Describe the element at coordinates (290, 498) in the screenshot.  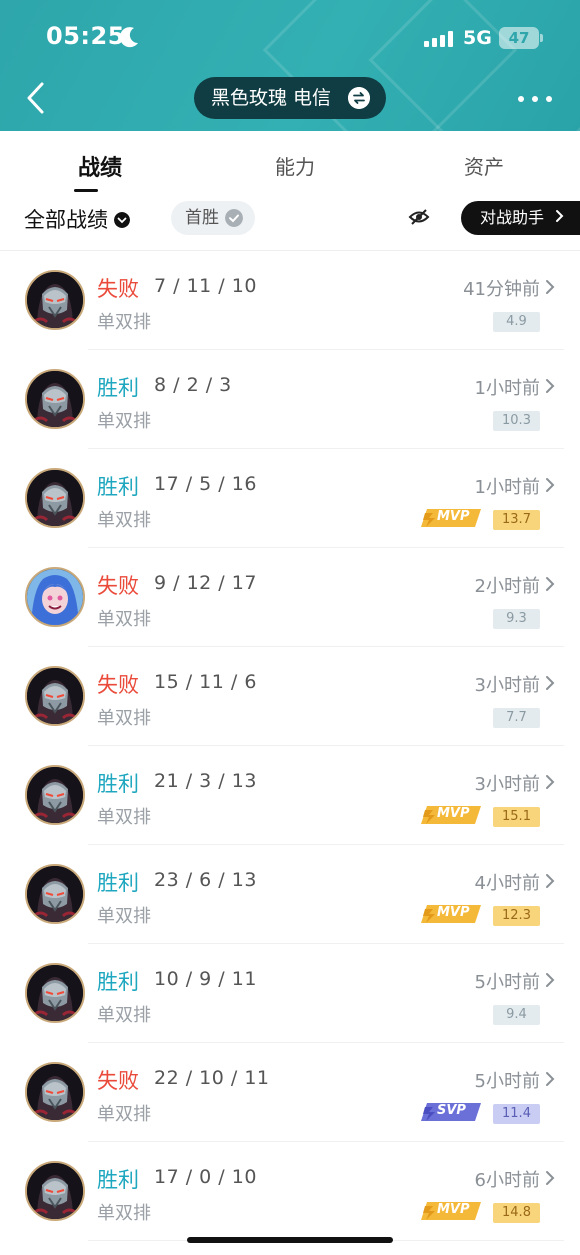
I see `match-row: 胜利 17 / 5 / 16 单双排 1小时前 MVP 13.7` at that location.